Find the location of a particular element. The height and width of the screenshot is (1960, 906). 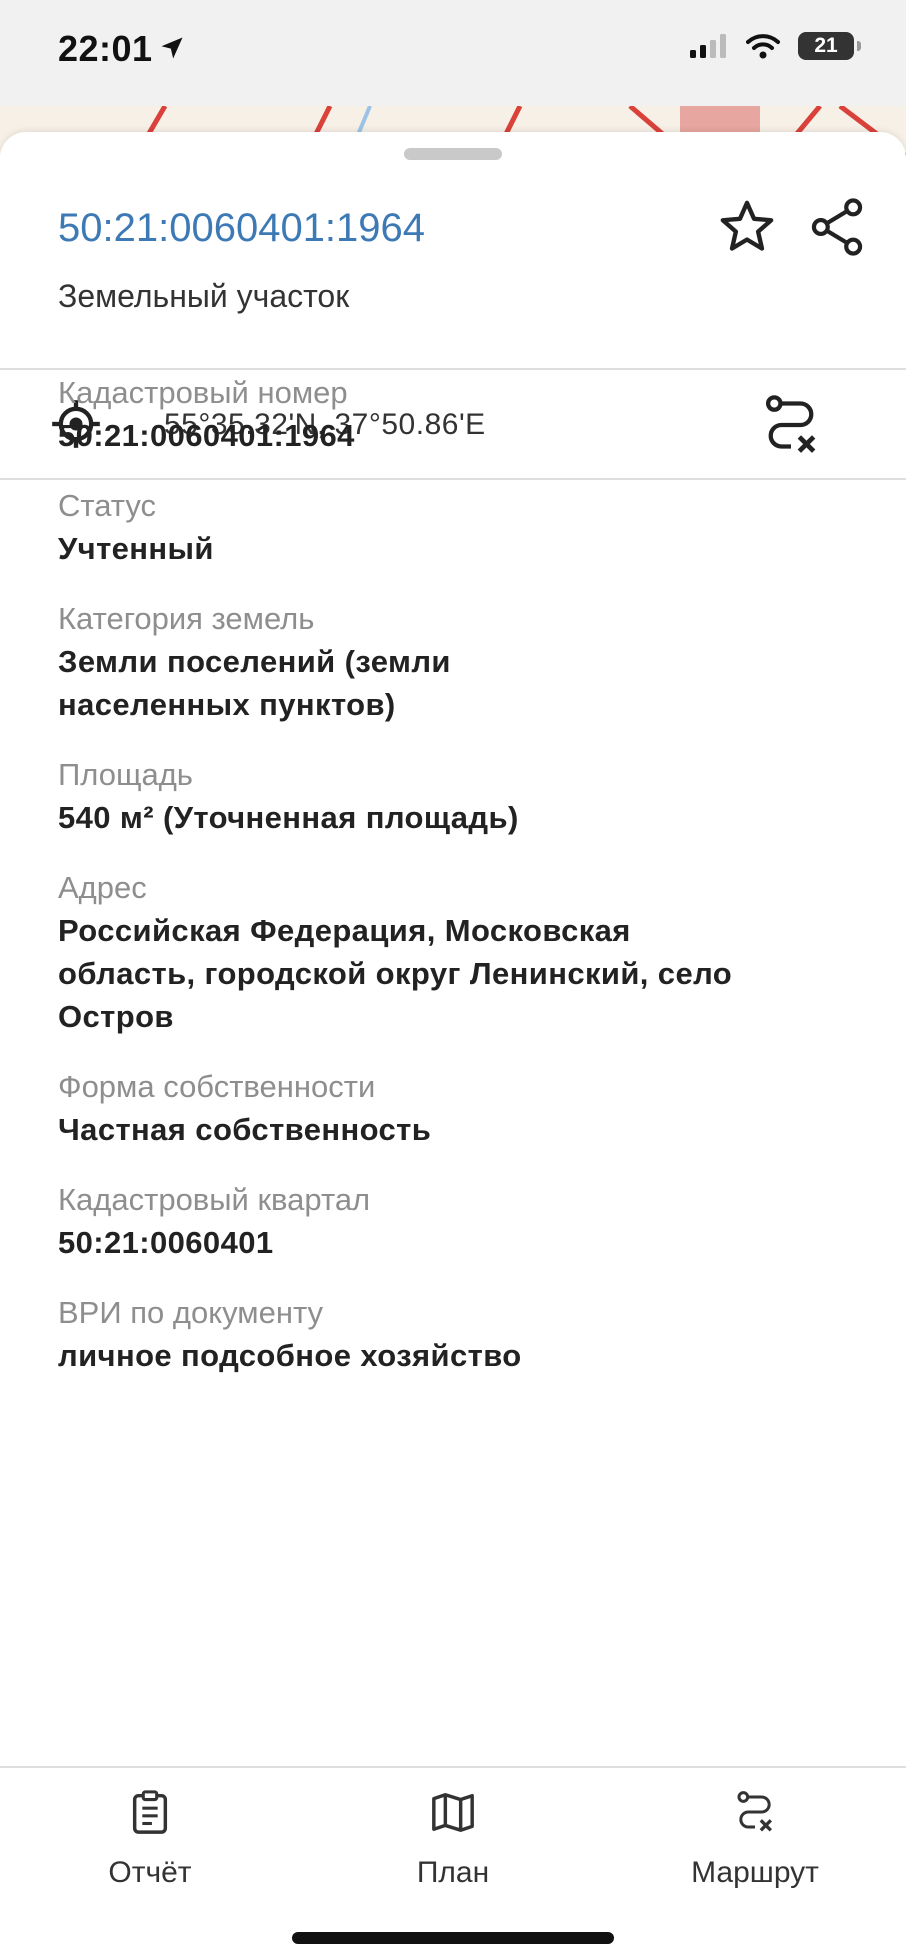

tab-plan: План is located at coordinates (453, 1838).